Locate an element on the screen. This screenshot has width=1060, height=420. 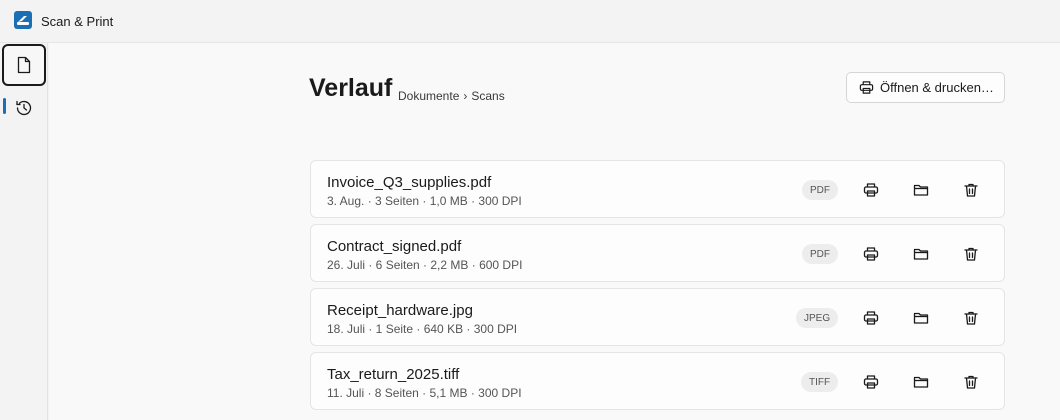
file-name: Receipt_hardware.jpg is located at coordinates (400, 310).